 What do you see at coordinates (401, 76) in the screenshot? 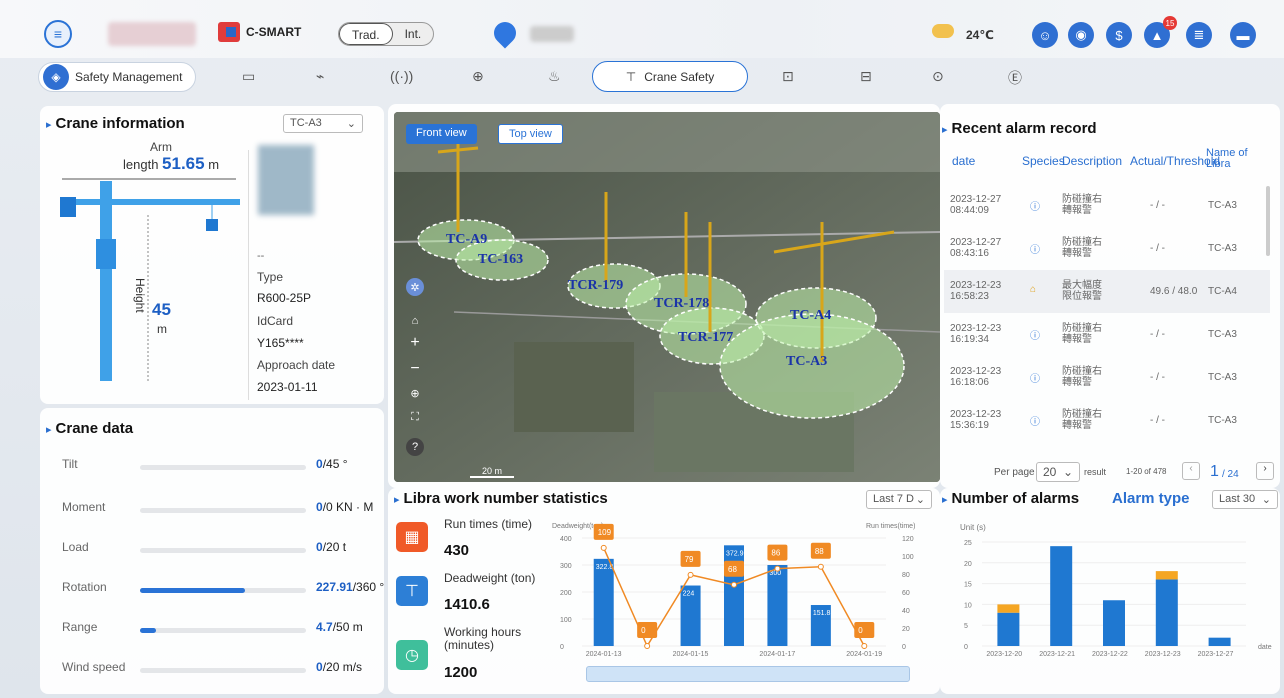
I see `signal-icon: ((·))` at bounding box center [401, 76].